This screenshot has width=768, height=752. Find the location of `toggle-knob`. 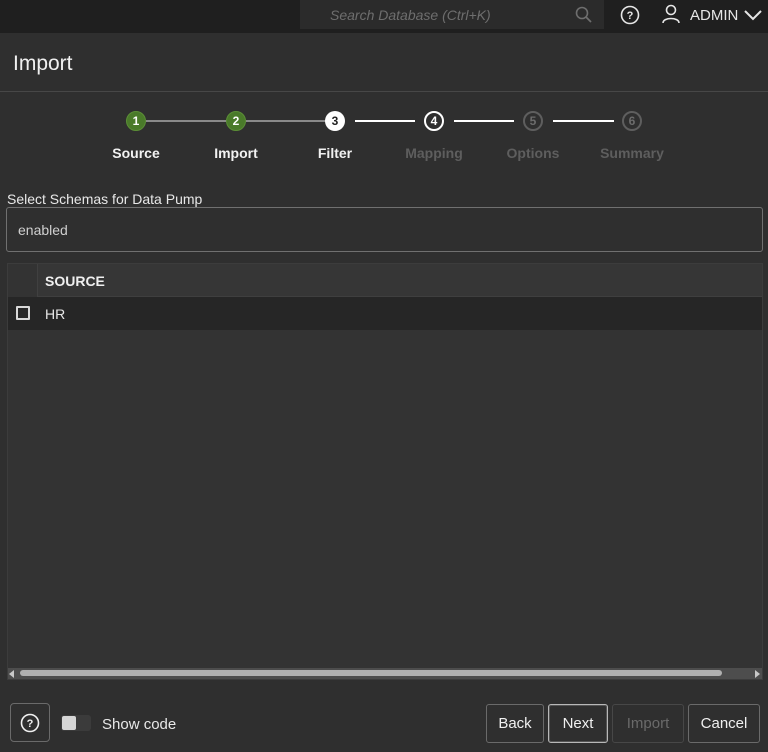

toggle-knob is located at coordinates (69, 723).